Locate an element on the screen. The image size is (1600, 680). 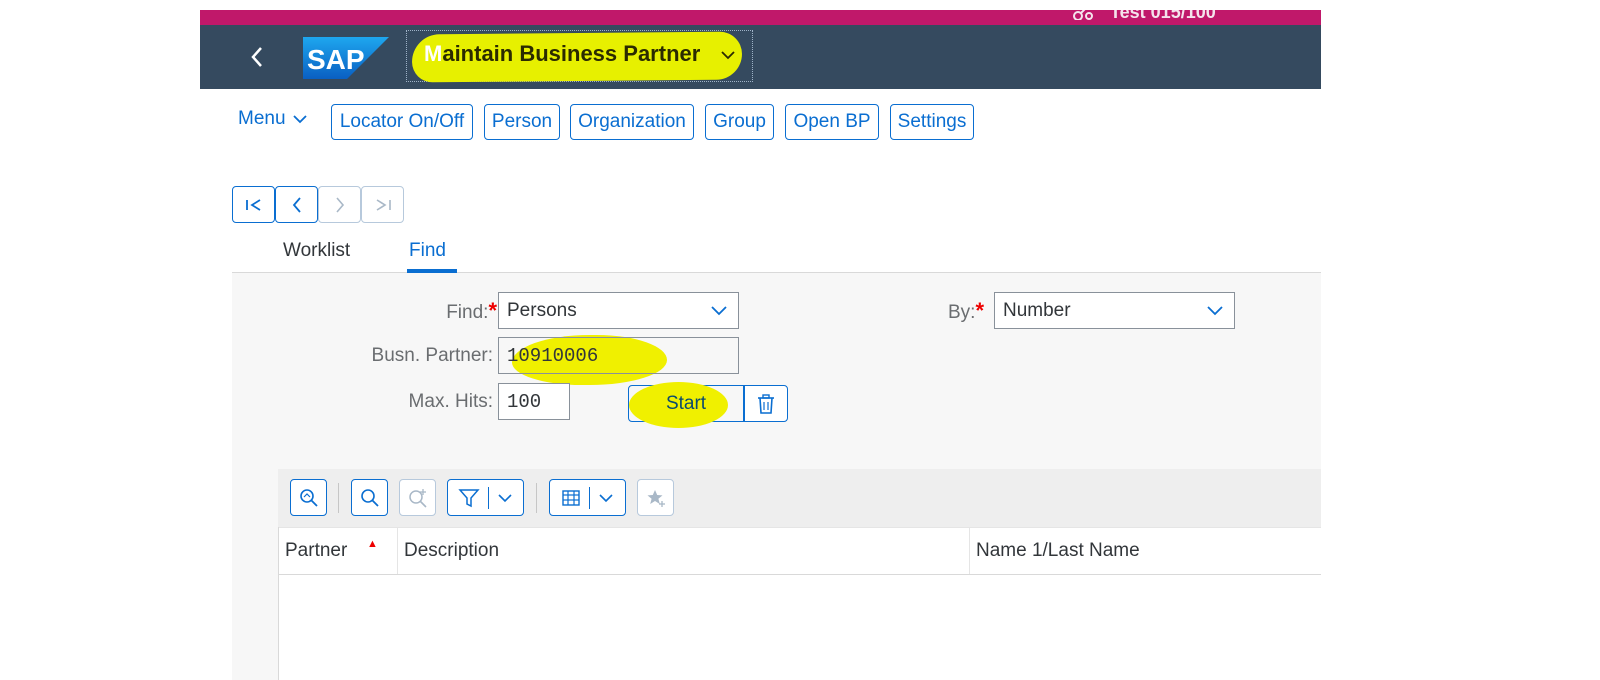
busn-partner-input: 10910006 is located at coordinates (618, 355).